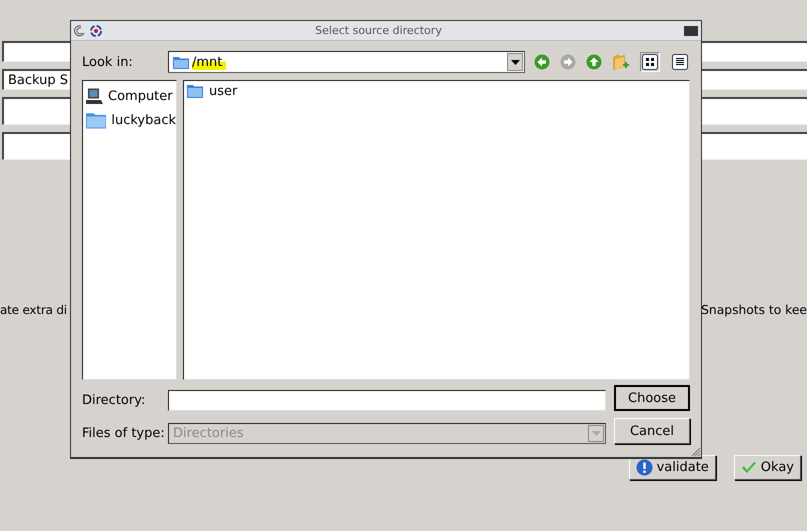 This screenshot has height=531, width=807. What do you see at coordinates (33, 310) in the screenshot?
I see `field-label: ate extra di` at bounding box center [33, 310].